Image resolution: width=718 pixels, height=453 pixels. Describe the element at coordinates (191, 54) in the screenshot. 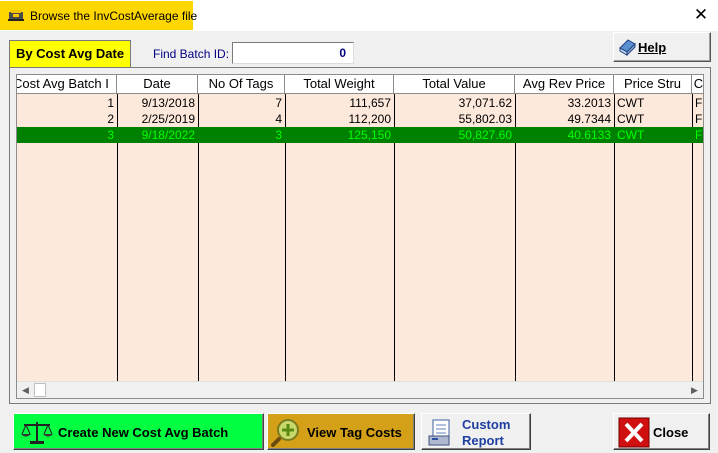

I see `find-batch-label: Find Batch ID:` at that location.